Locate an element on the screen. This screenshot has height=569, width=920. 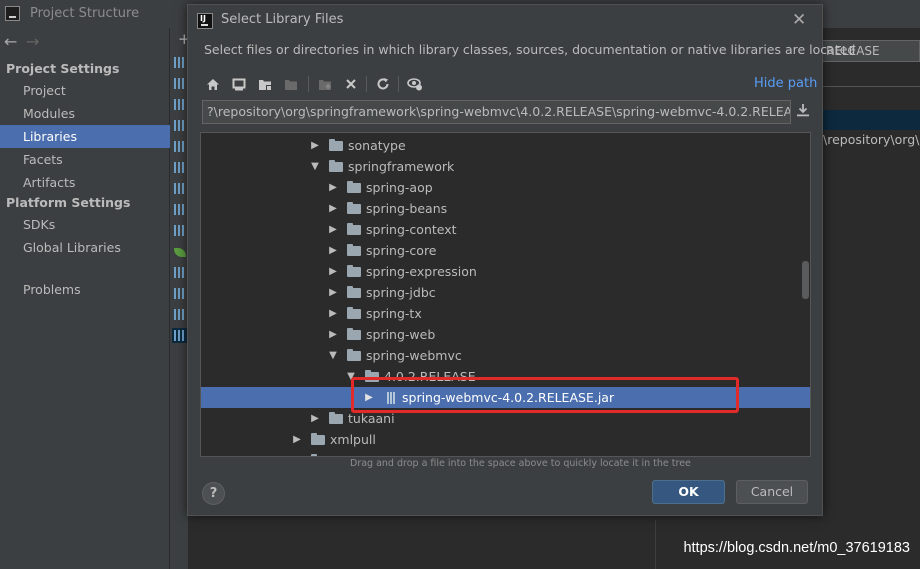
sidebar-item-artifacts: Artifacts is located at coordinates (85, 182).